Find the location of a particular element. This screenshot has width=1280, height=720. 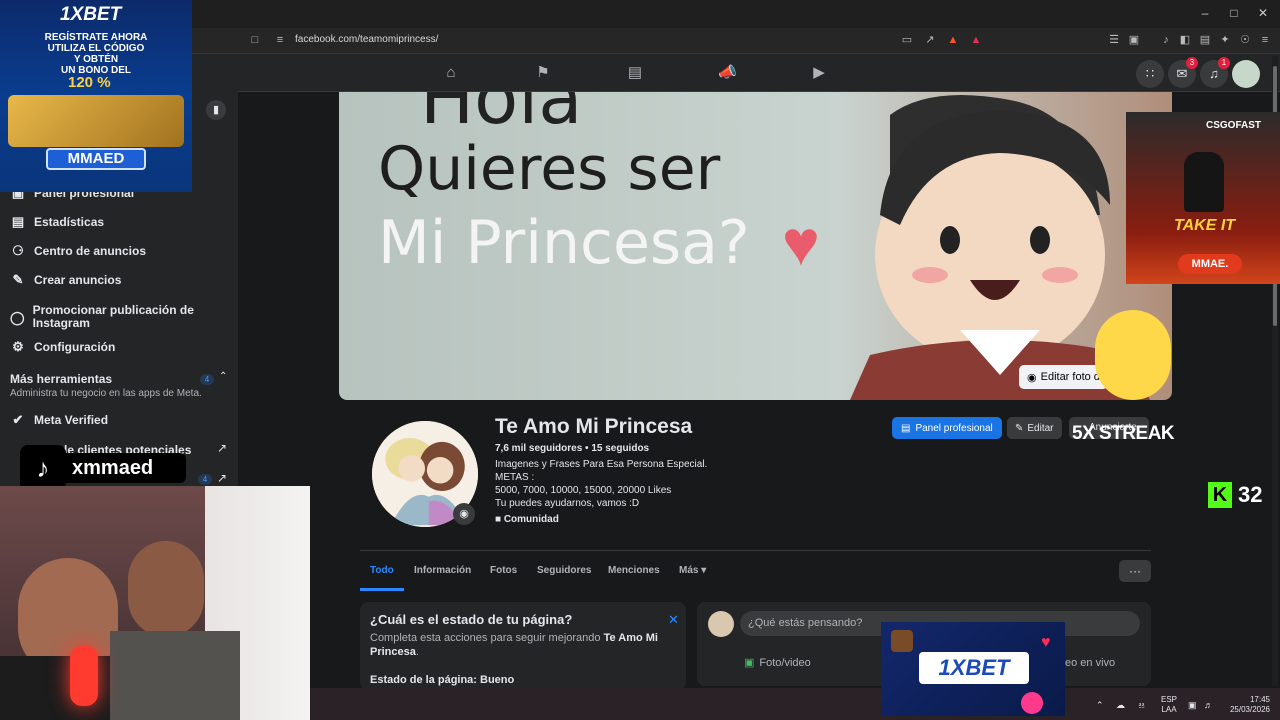

video-icon: ▶ is located at coordinates (819, 73).